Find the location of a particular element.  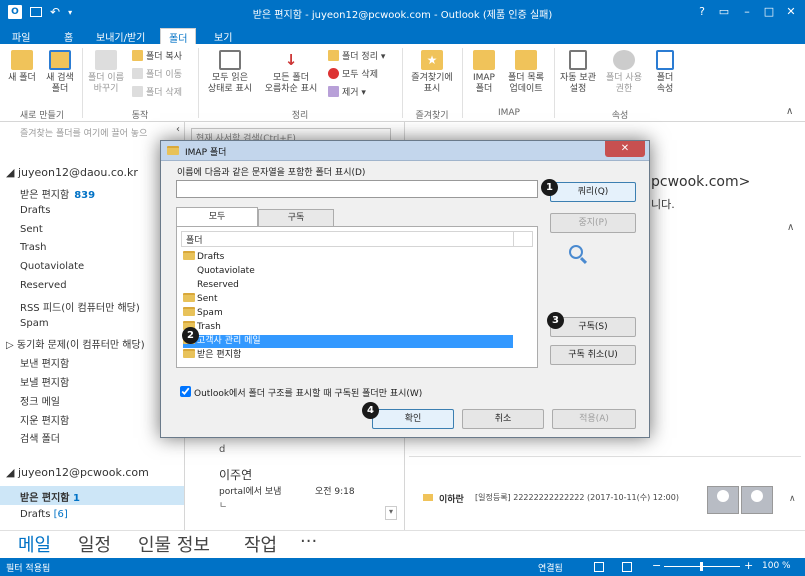

collapse-ribbon-icon: ∧ is located at coordinates (789, 111).